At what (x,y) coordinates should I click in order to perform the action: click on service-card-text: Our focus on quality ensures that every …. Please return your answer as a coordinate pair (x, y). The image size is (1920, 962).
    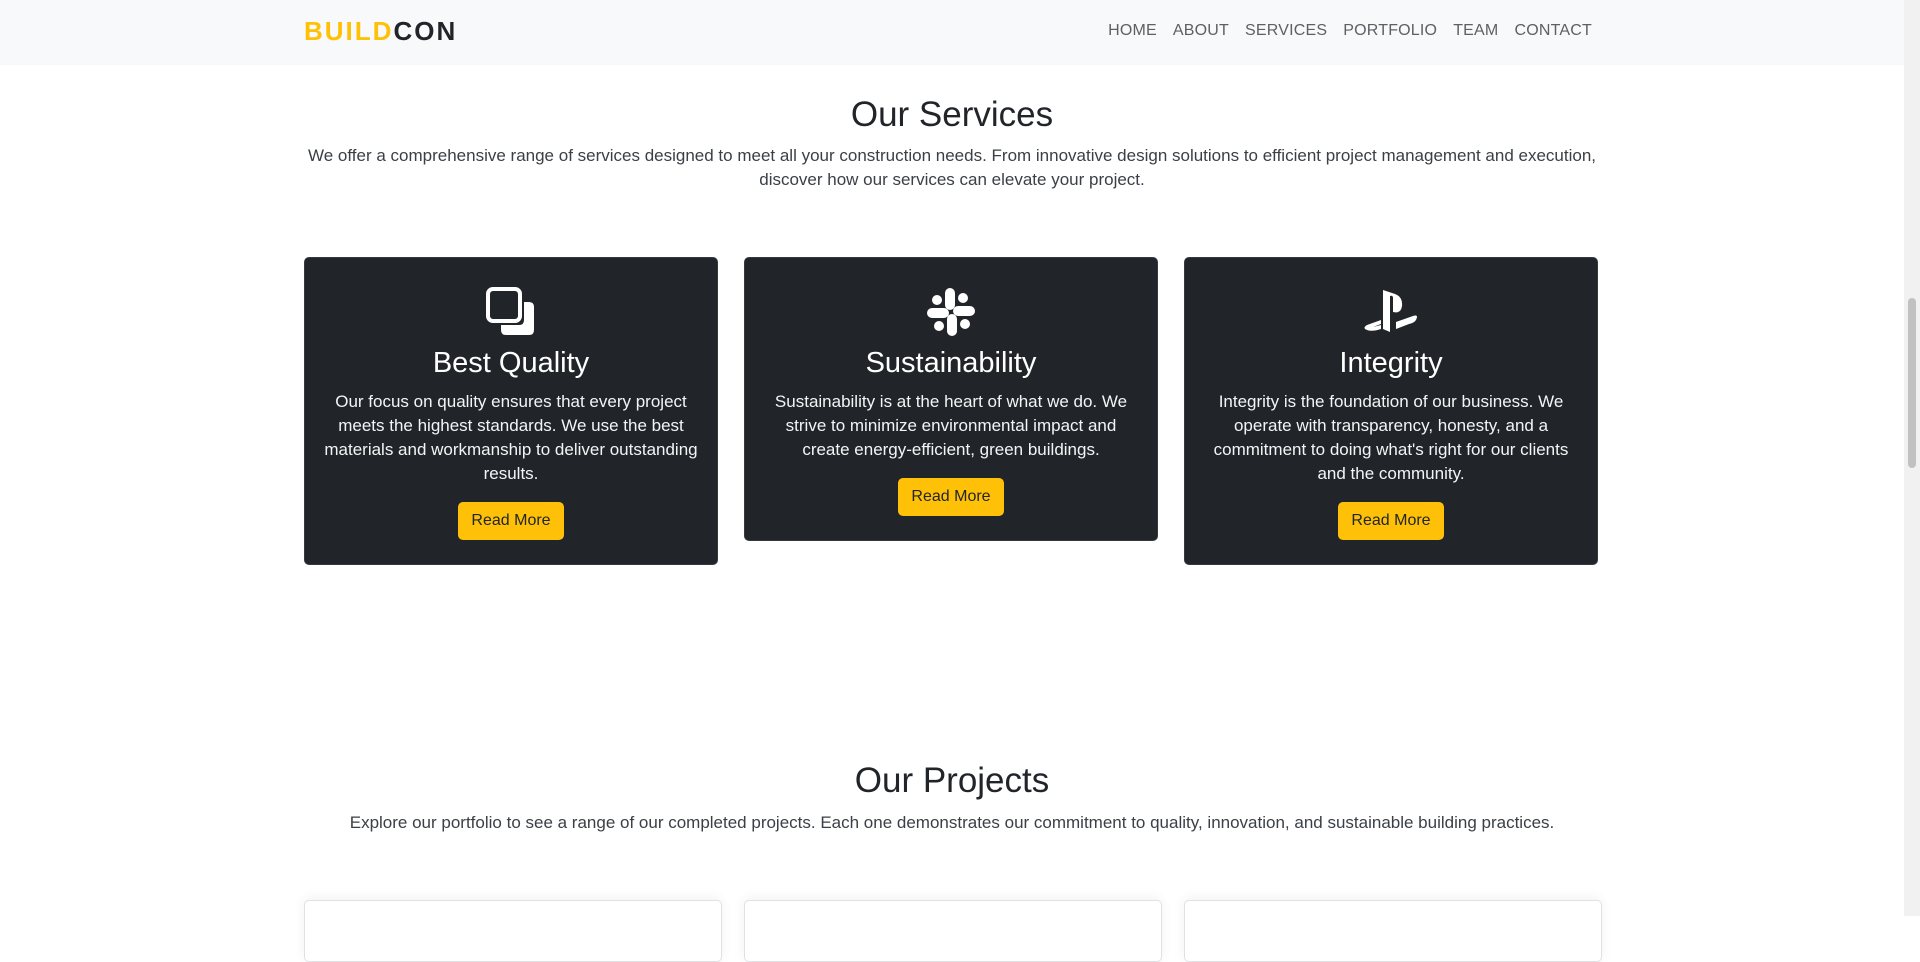
    Looking at the image, I should click on (511, 437).